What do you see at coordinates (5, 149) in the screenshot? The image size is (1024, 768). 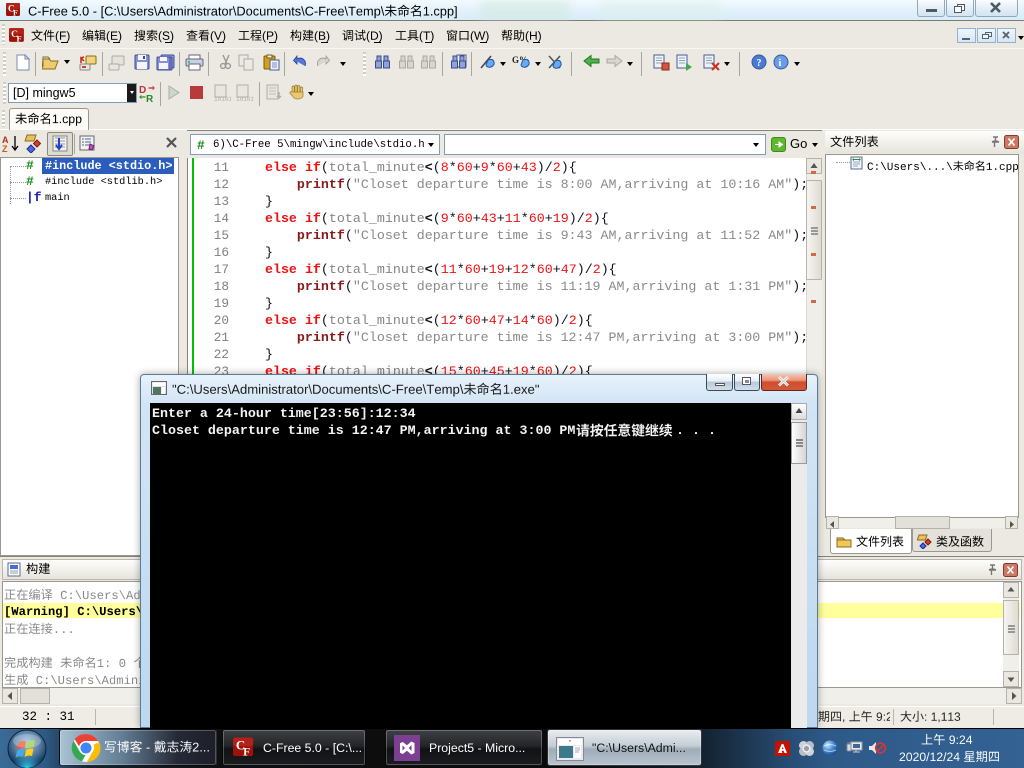 I see `svg-text: Z` at bounding box center [5, 149].